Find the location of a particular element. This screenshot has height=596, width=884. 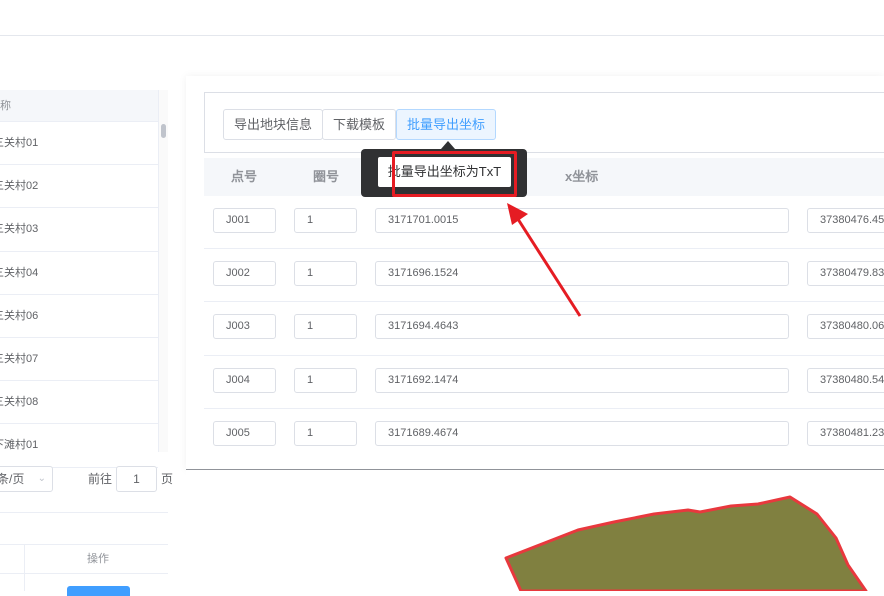

row-action-button is located at coordinates (98, 591).